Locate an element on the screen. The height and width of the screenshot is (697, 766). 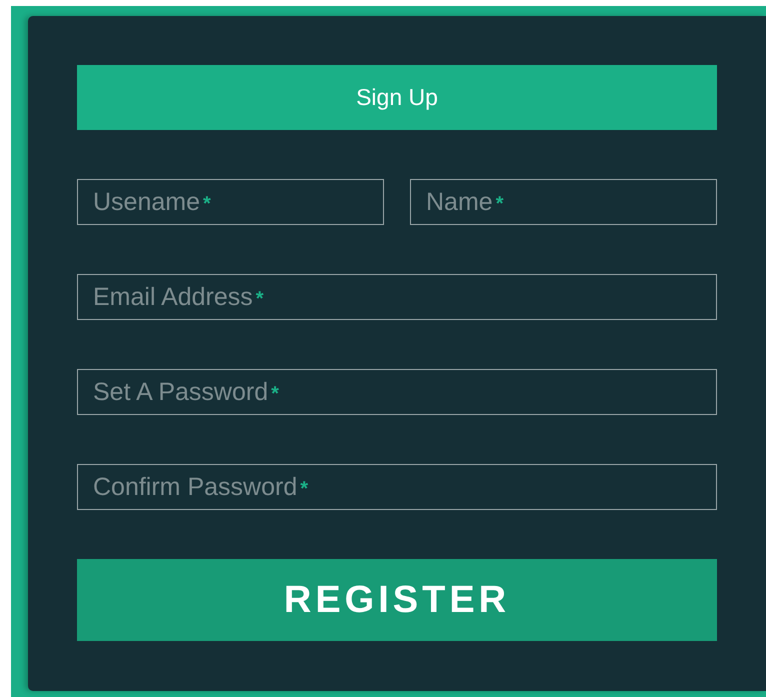
field-label: Usename is located at coordinates (146, 202).